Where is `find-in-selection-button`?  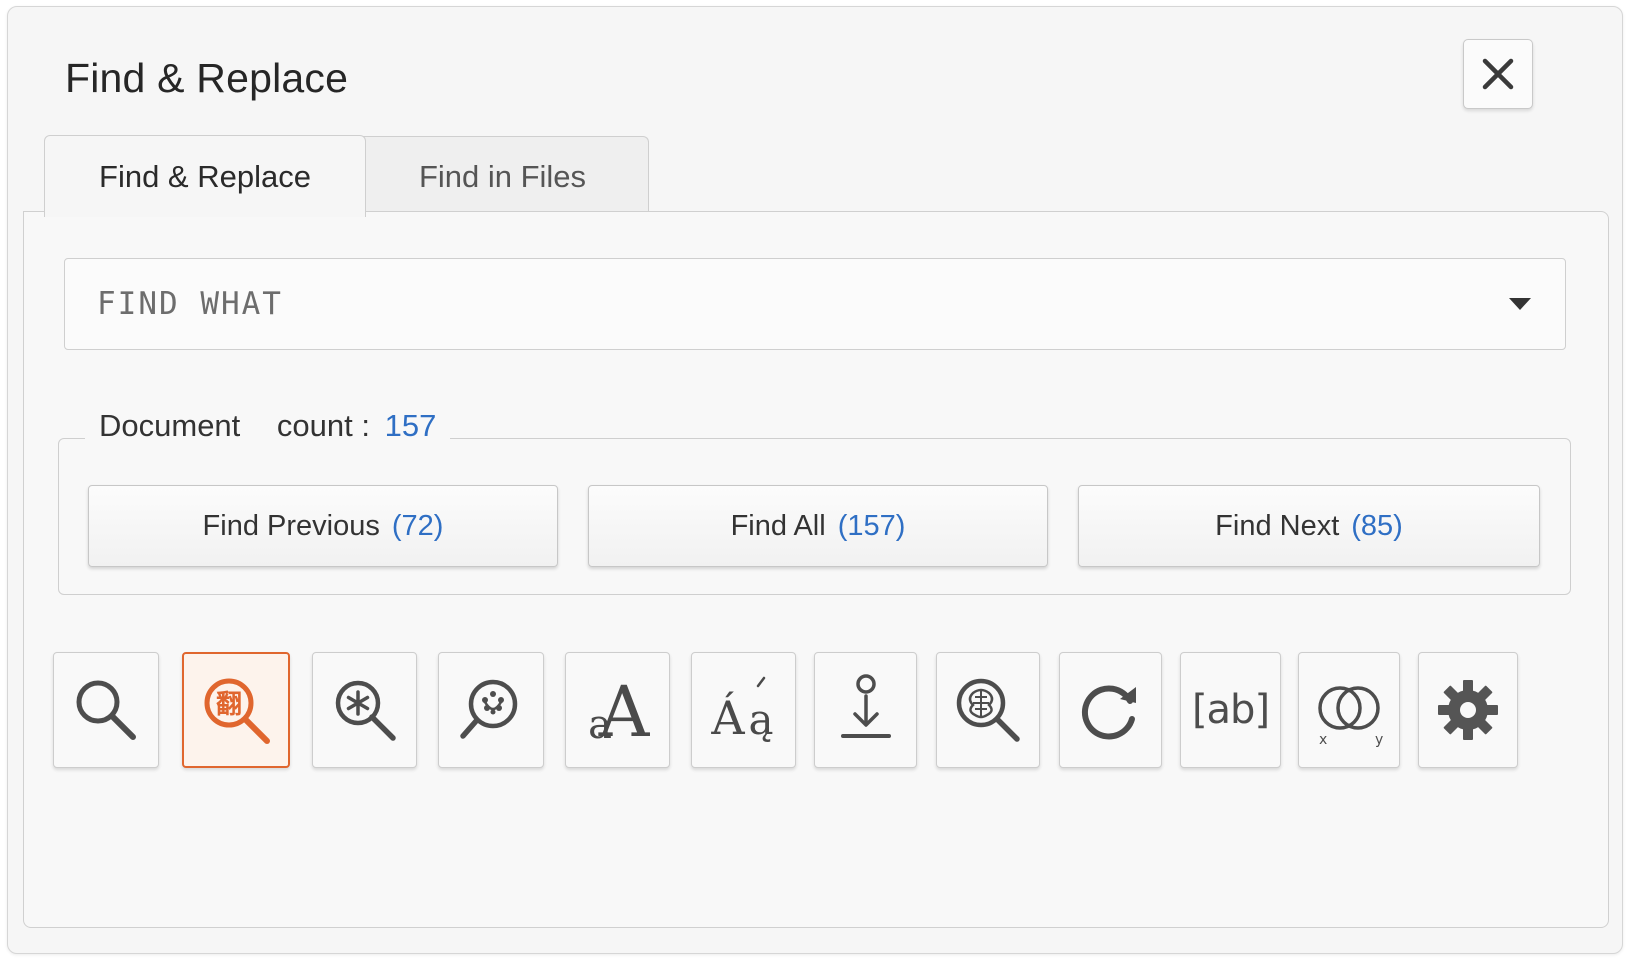
find-in-selection-button is located at coordinates (865, 710).